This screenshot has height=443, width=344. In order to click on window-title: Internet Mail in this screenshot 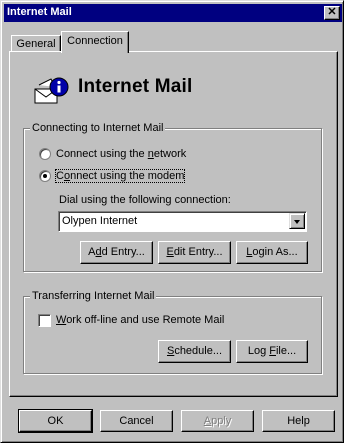, I will do `click(39, 12)`.